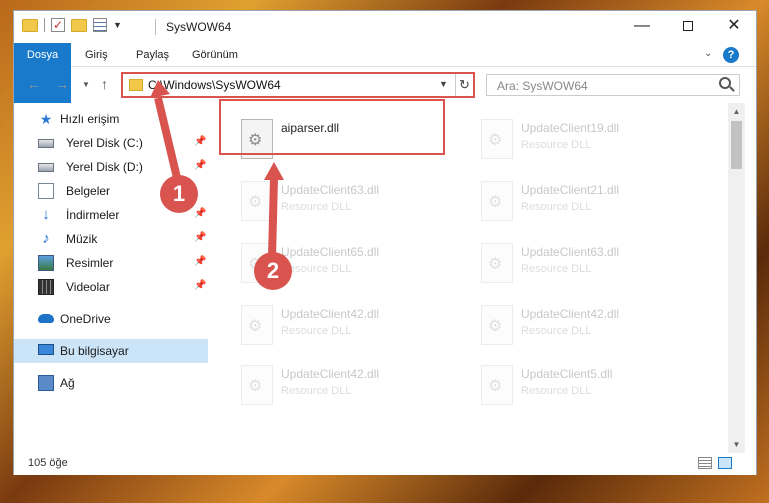  What do you see at coordinates (274, 171) in the screenshot?
I see `arrowhead-file` at bounding box center [274, 171].